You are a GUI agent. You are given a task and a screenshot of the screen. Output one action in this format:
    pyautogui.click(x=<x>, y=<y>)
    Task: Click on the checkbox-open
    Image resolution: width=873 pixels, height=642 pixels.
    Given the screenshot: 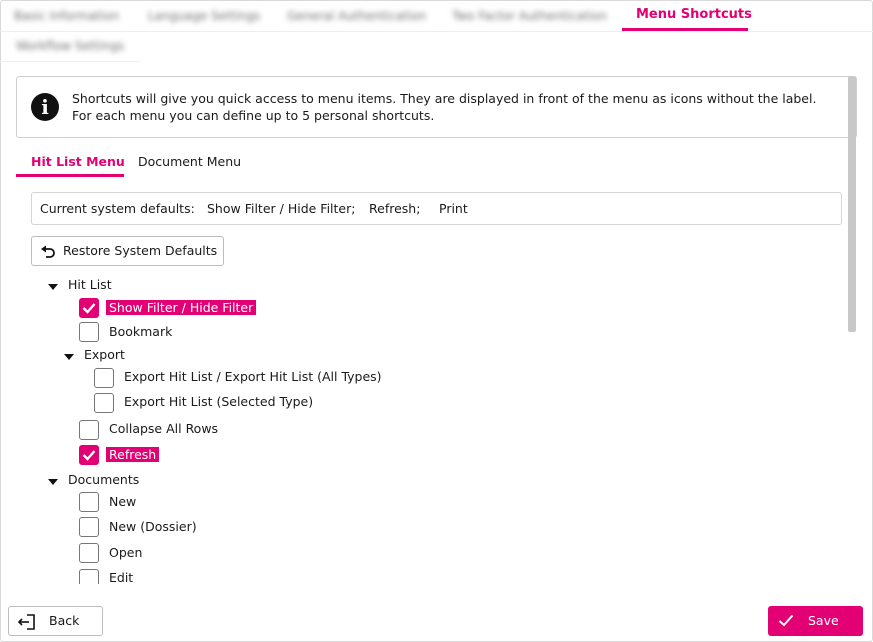 What is the action you would take?
    pyautogui.click(x=89, y=553)
    